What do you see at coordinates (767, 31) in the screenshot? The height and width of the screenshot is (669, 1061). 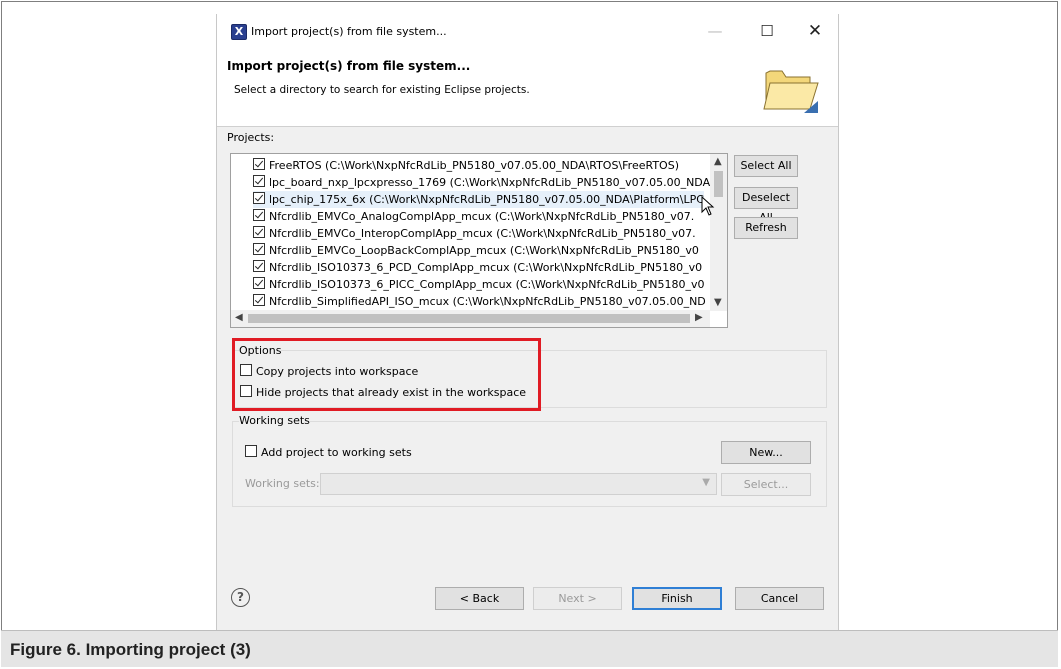 I see `maximize-button: ☐` at bounding box center [767, 31].